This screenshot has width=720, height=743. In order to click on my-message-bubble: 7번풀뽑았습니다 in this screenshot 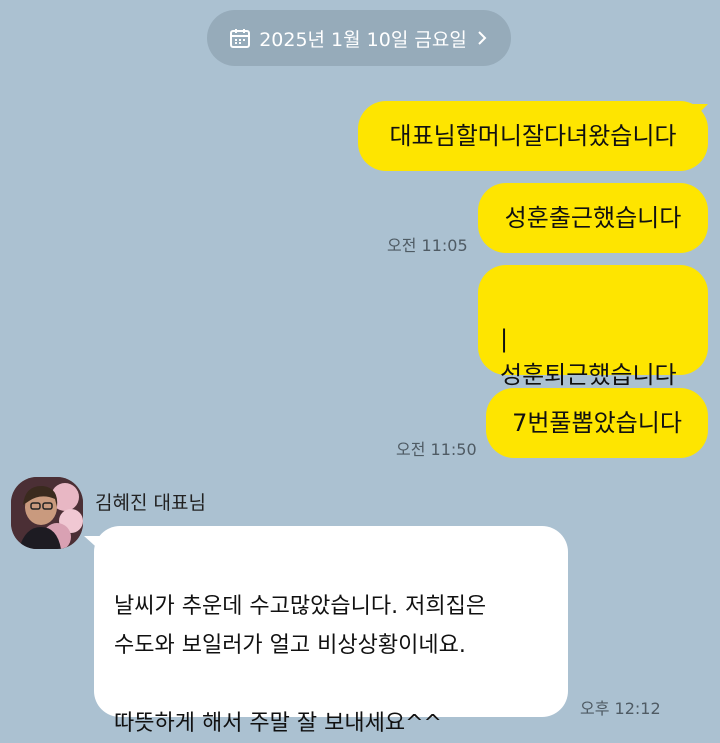, I will do `click(597, 423)`.